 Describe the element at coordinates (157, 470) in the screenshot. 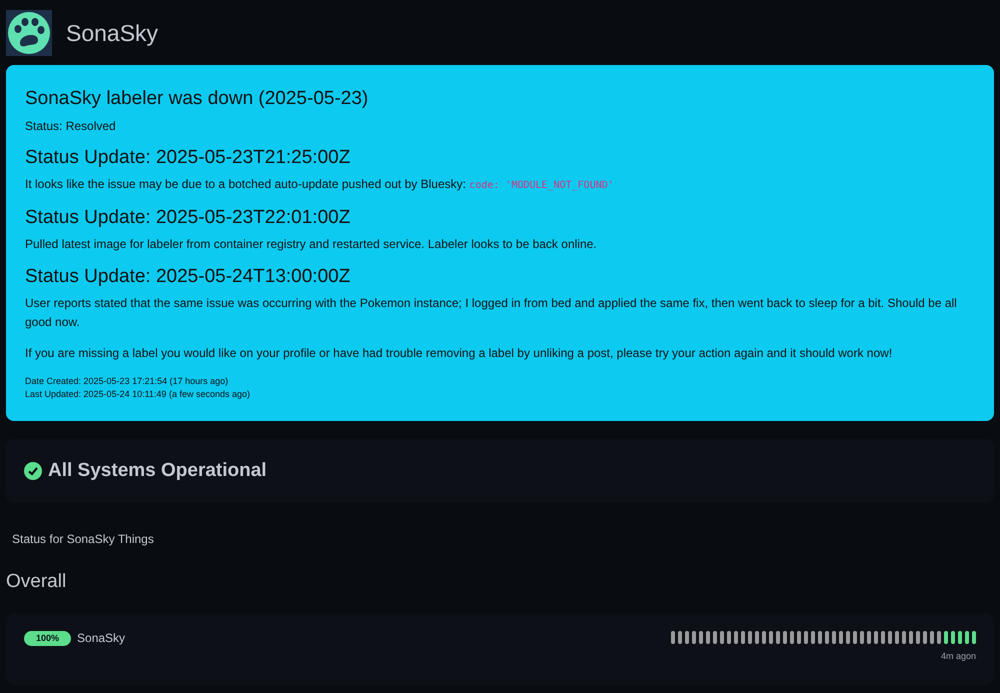

I see `status-text: All Systems Operational` at that location.